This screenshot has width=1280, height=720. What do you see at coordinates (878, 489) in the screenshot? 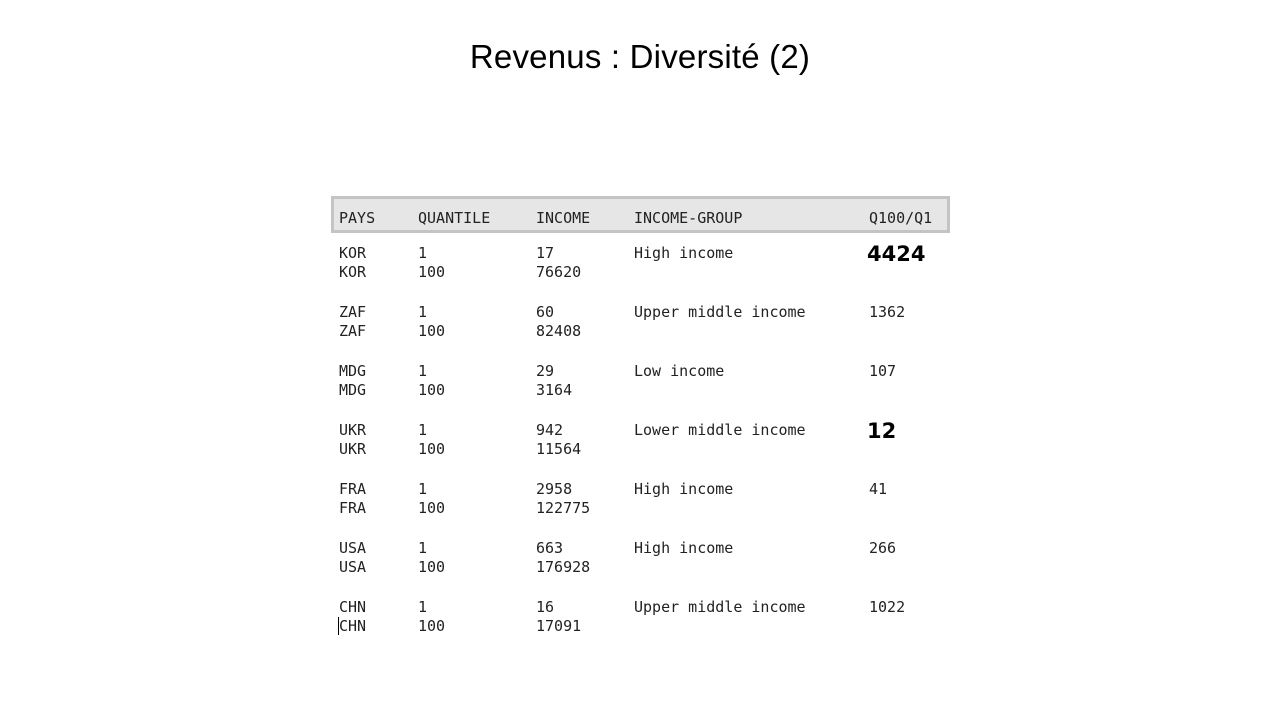
I see `ratio-value: 41` at bounding box center [878, 489].